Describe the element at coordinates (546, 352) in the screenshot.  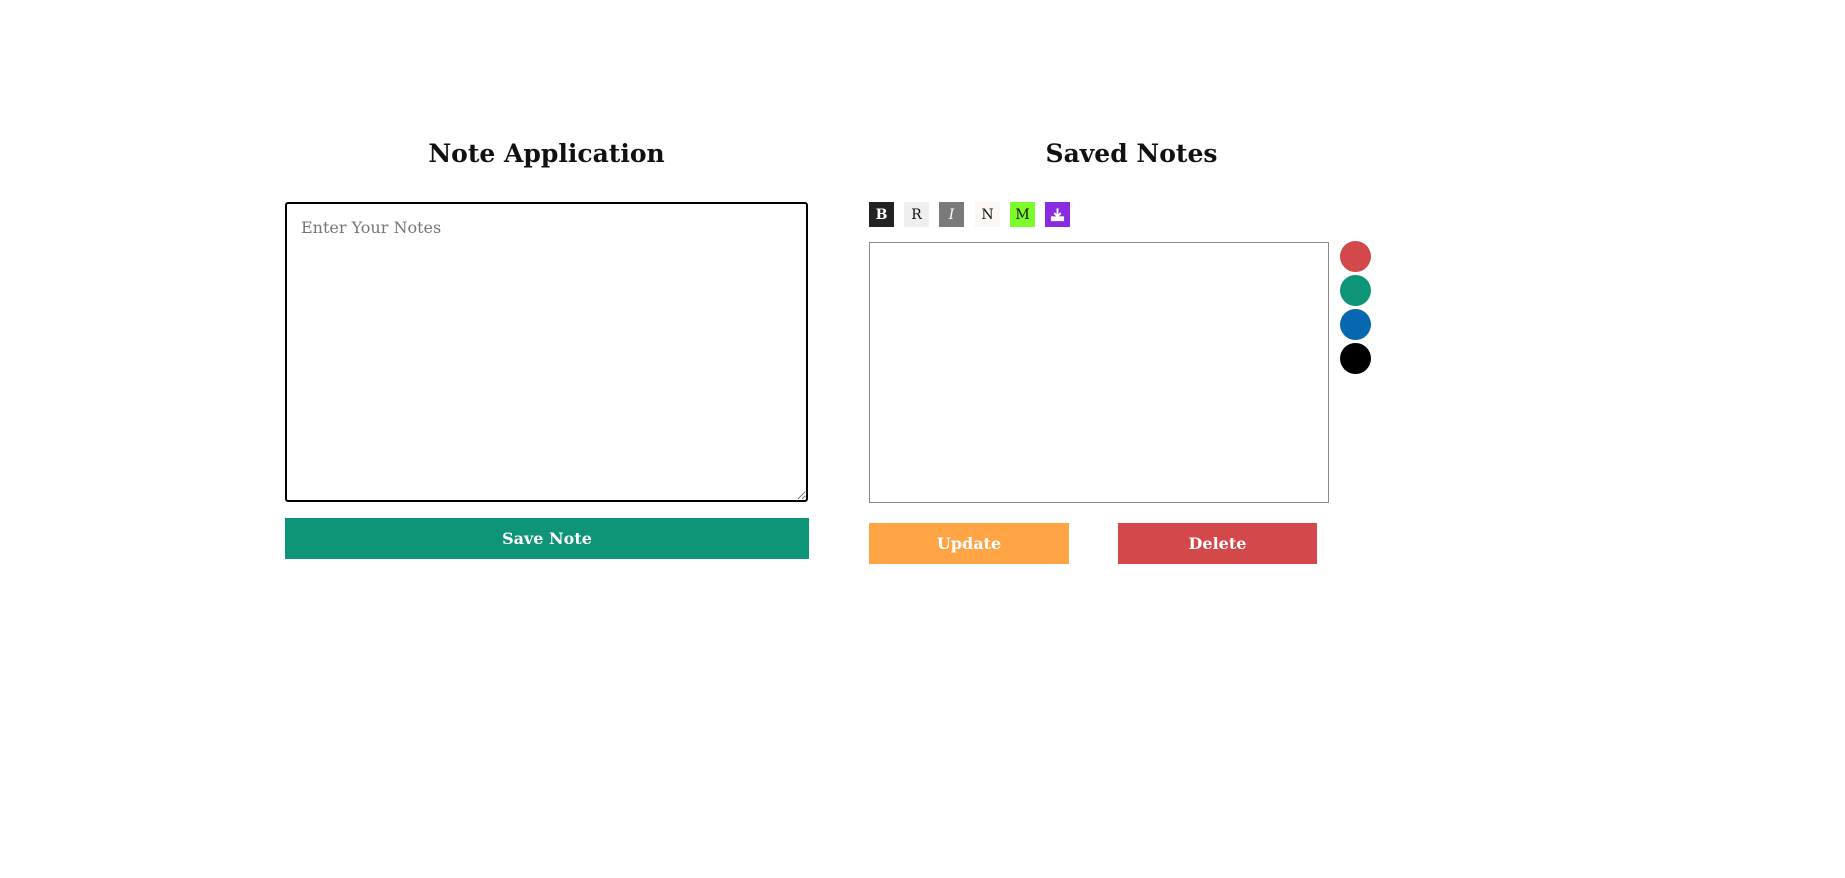
I see `note-input` at that location.